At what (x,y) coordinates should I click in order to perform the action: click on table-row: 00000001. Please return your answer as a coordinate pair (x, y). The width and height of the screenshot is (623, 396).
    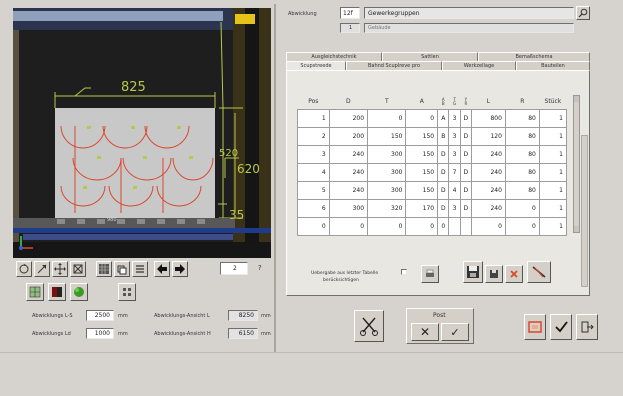
    Looking at the image, I should click on (432, 226).